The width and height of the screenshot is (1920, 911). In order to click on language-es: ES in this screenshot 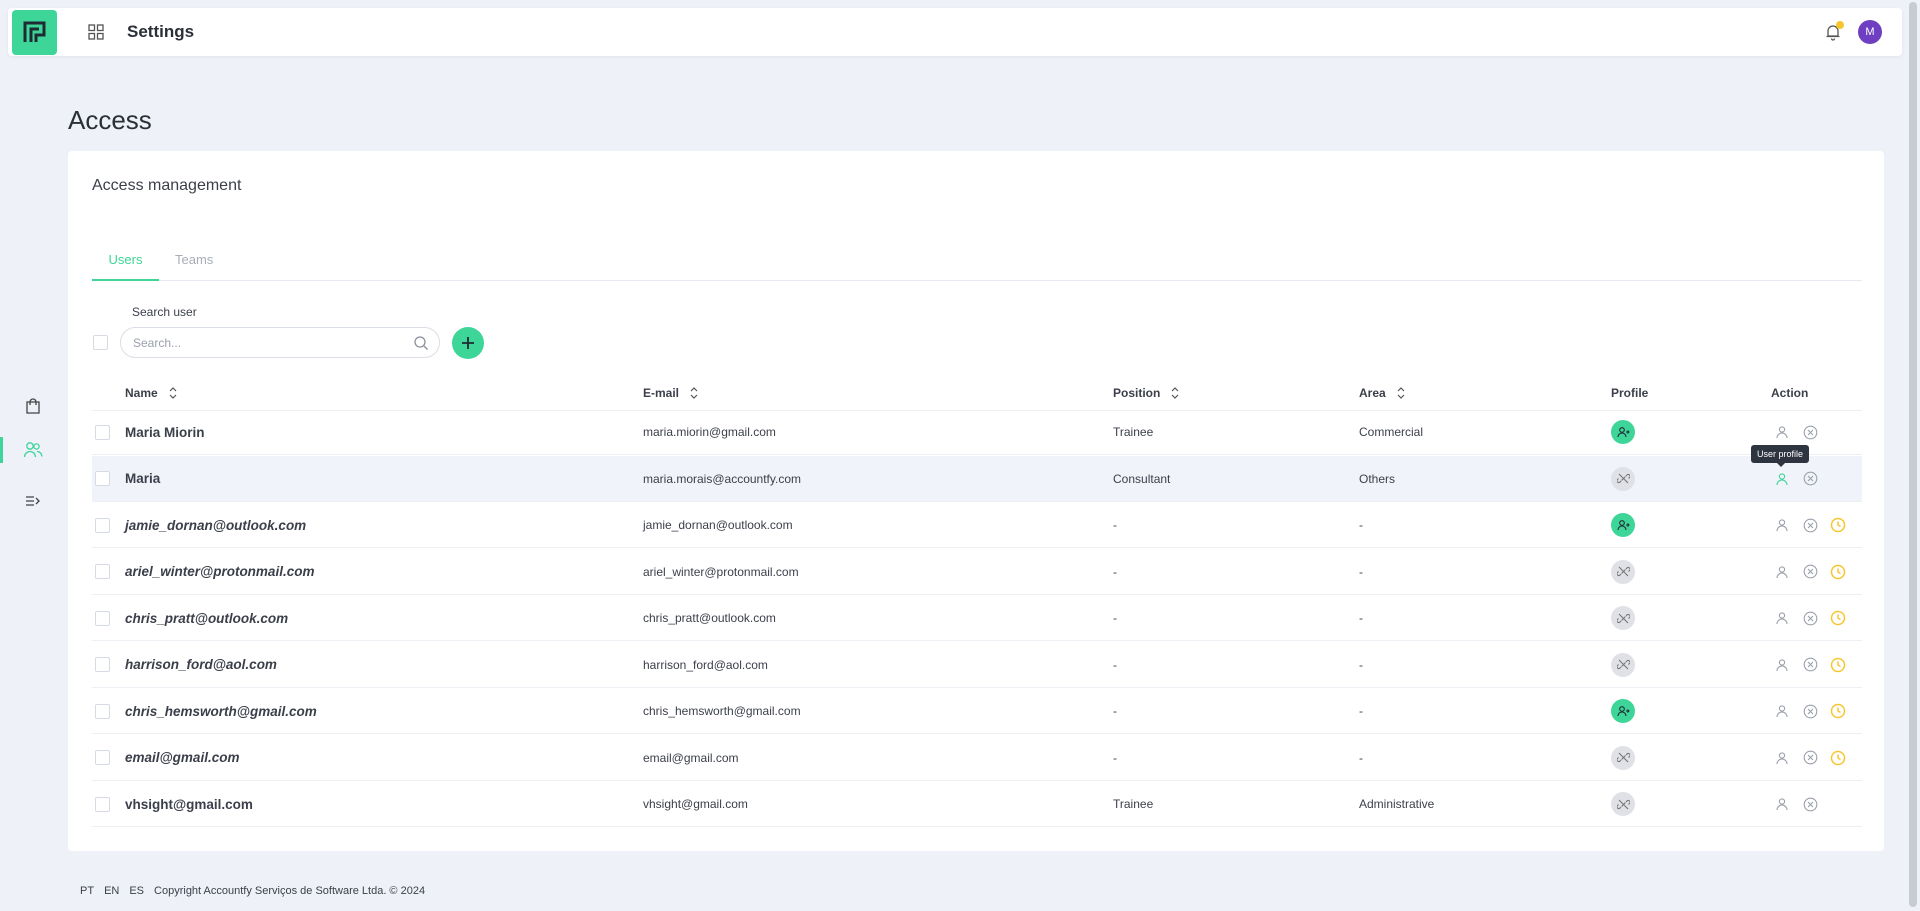, I will do `click(136, 891)`.